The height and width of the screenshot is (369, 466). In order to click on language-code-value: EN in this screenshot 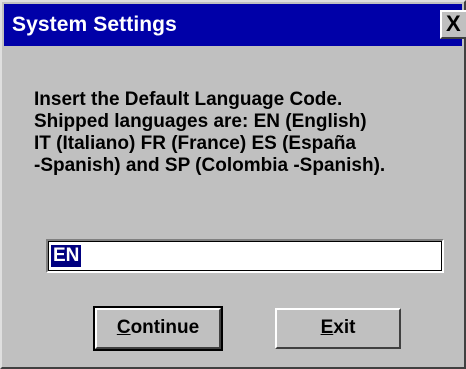, I will do `click(66, 256)`.